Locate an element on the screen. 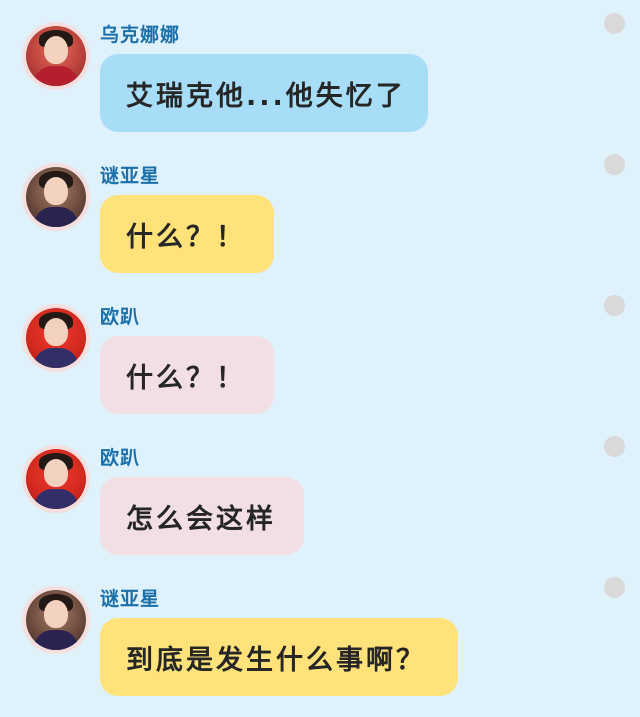  message-bubble: 艾瑞克他...他失忆了 is located at coordinates (264, 93).